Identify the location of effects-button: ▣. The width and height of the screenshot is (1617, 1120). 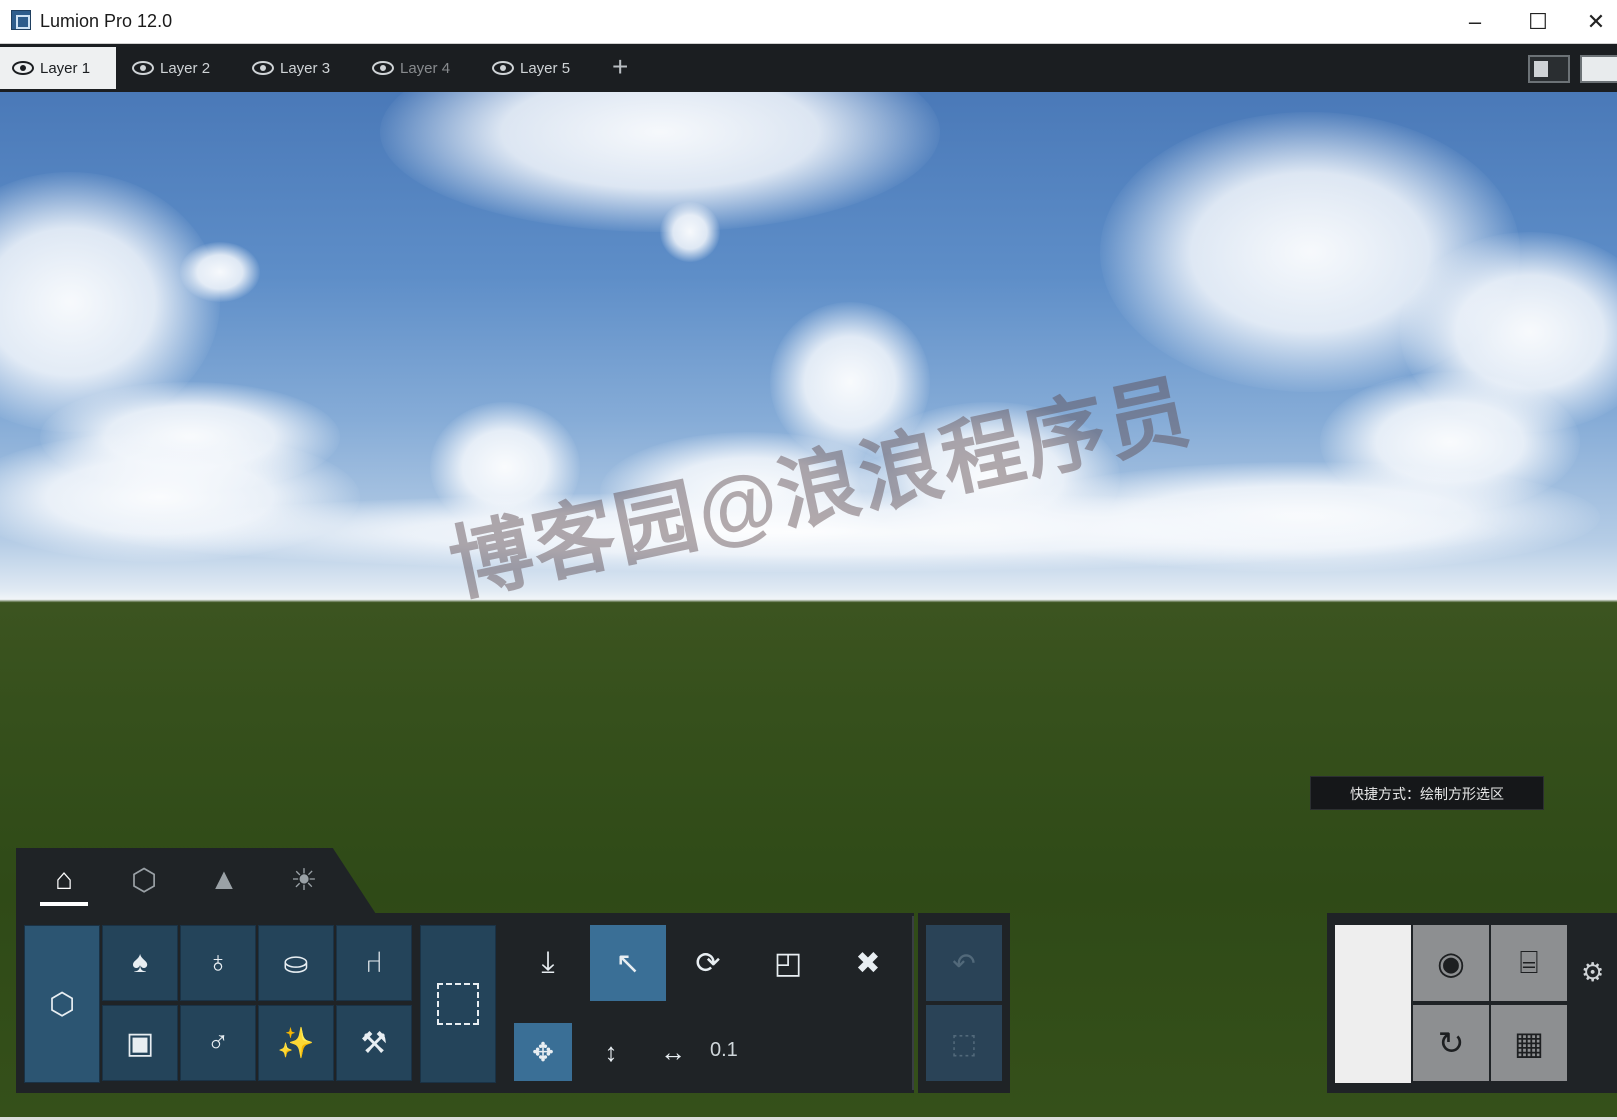
(140, 1043).